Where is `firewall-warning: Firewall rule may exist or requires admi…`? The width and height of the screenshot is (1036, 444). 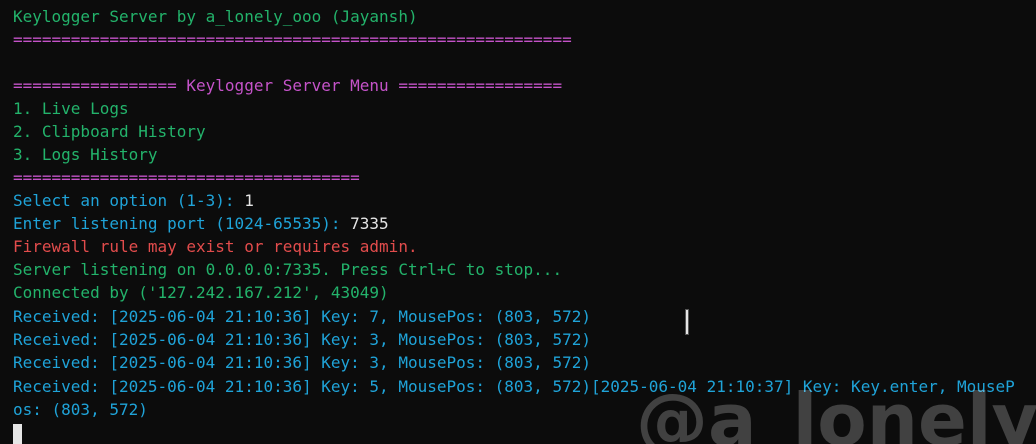
firewall-warning: Firewall rule may exist or requires admi… is located at coordinates (215, 246).